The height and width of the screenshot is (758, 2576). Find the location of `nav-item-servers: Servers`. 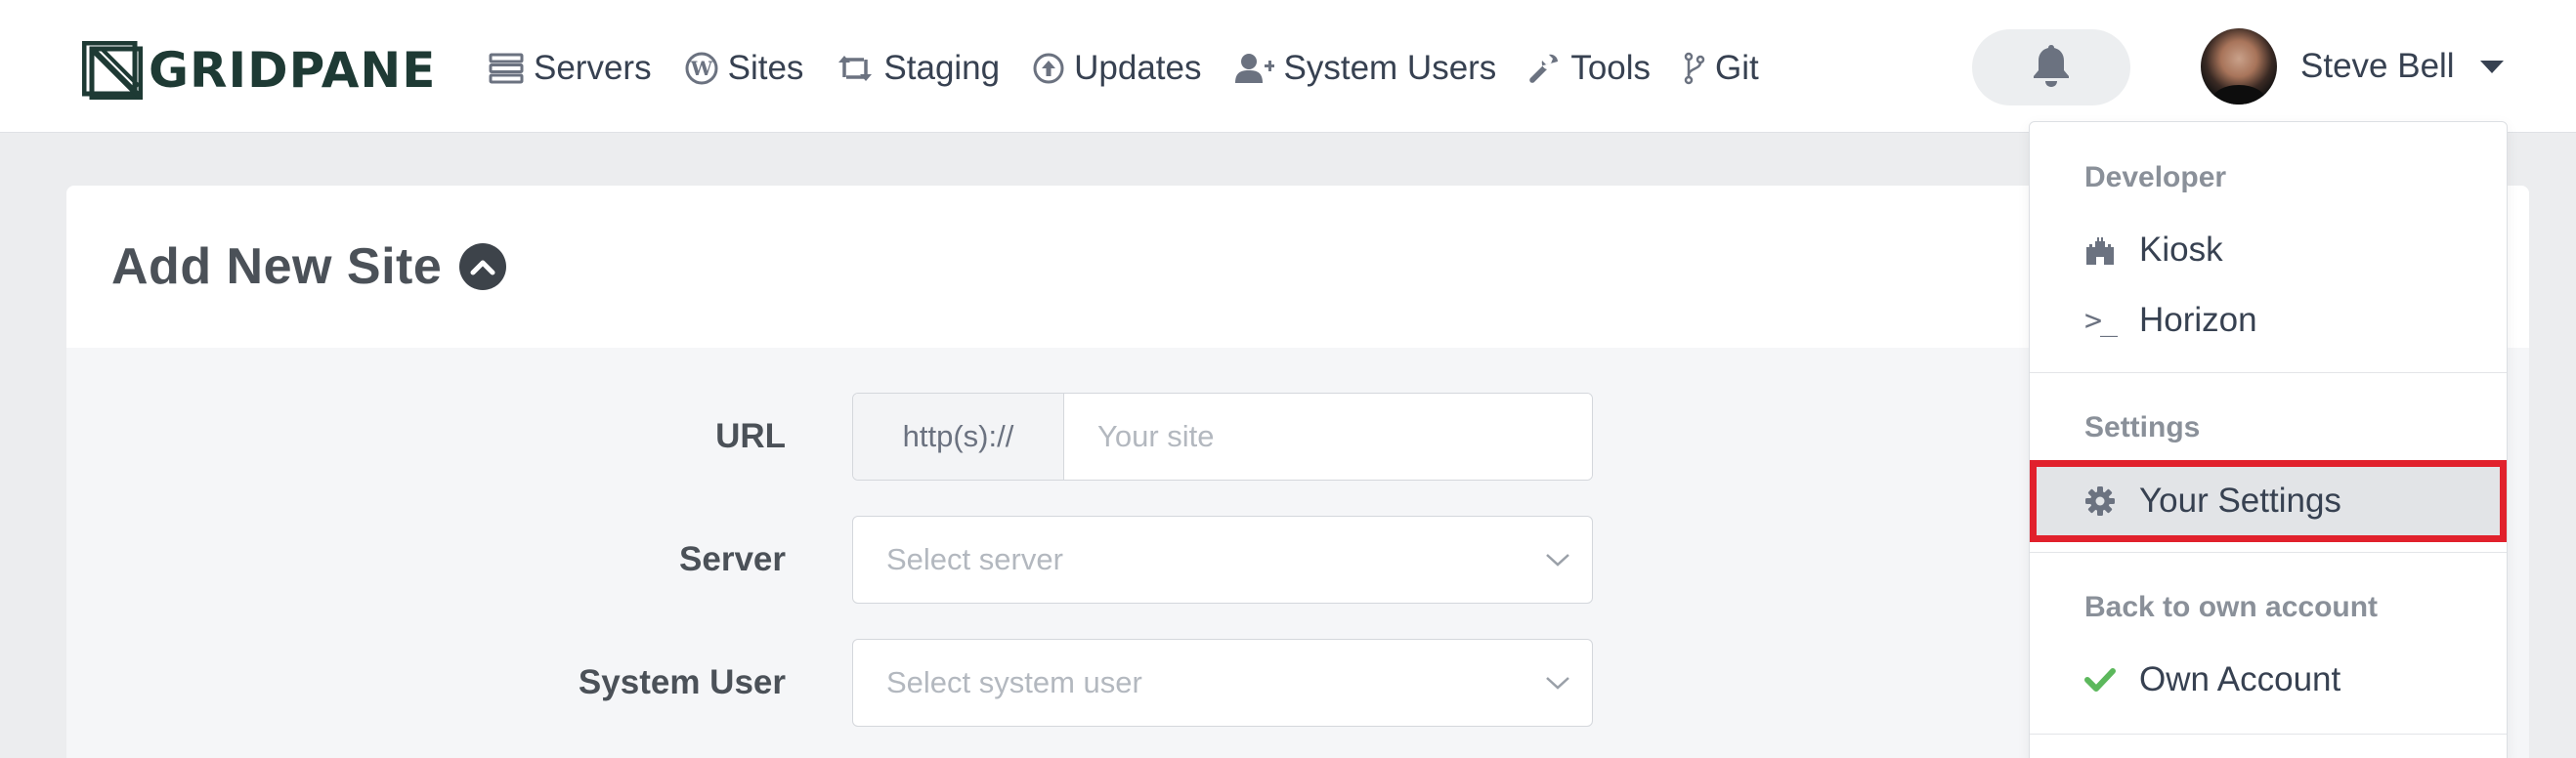

nav-item-servers: Servers is located at coordinates (570, 68).